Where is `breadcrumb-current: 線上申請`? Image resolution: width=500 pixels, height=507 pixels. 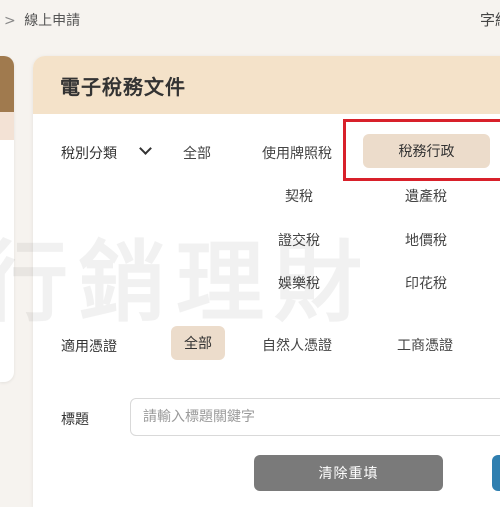 breadcrumb-current: 線上申請 is located at coordinates (52, 21).